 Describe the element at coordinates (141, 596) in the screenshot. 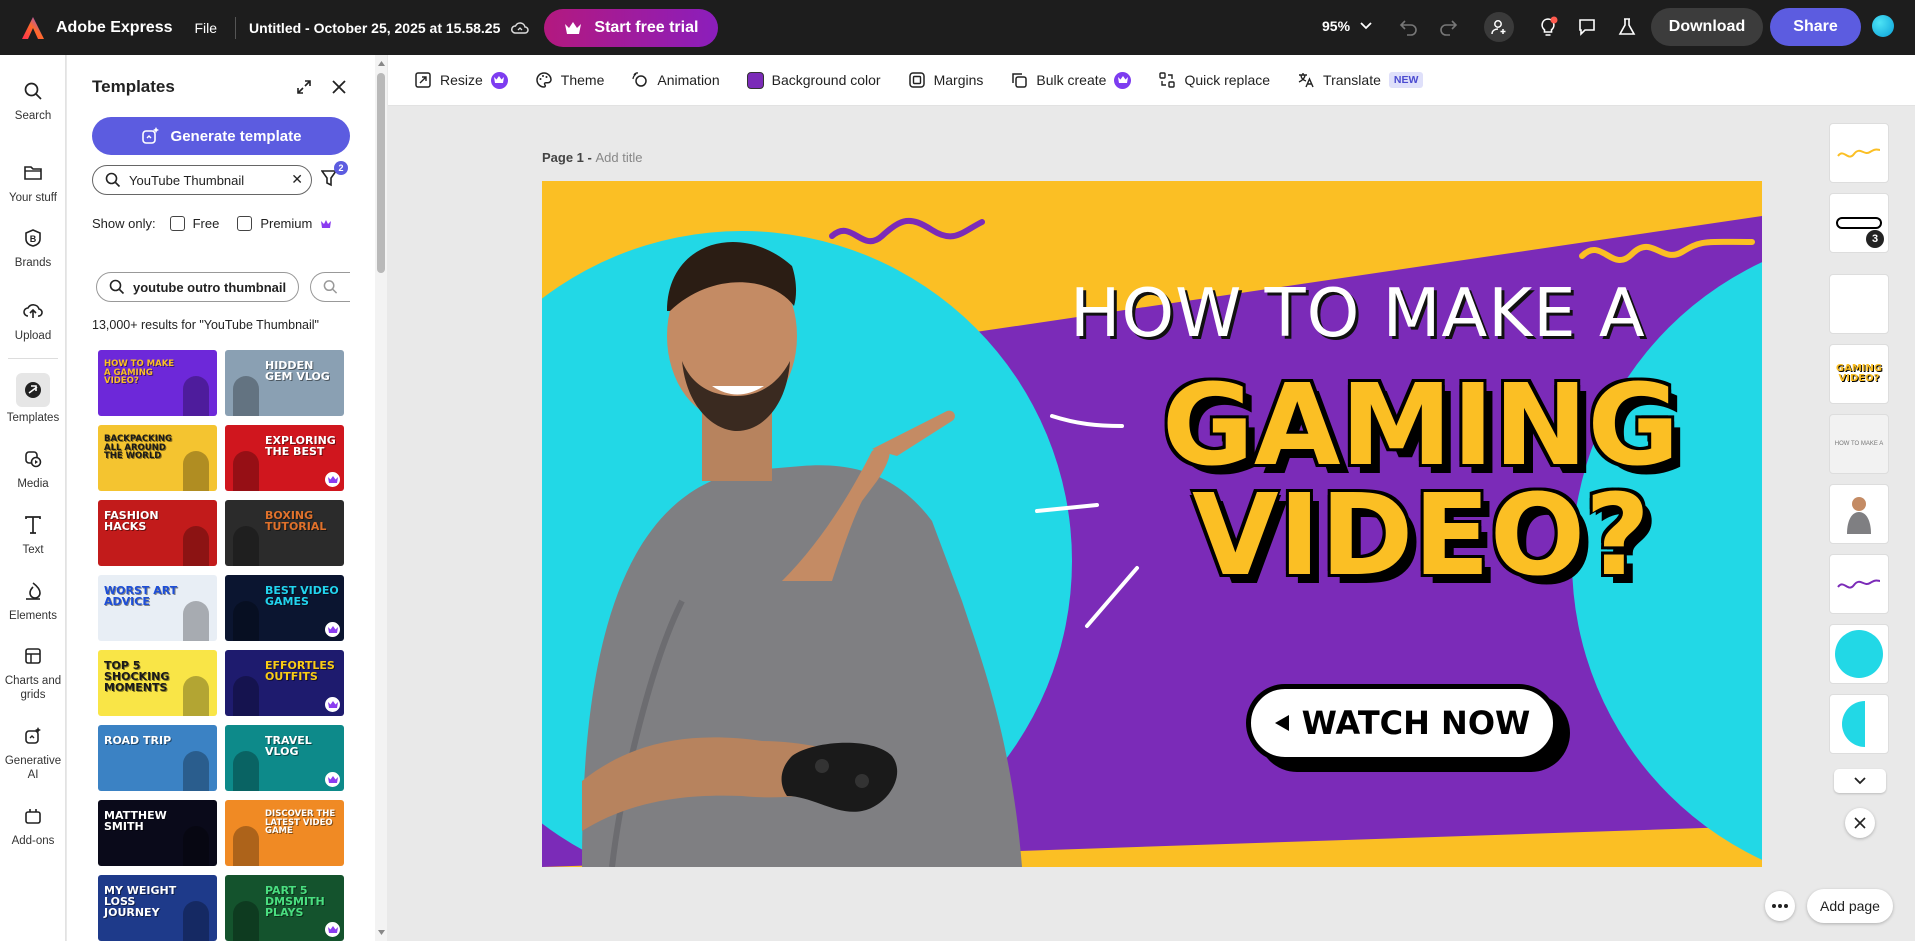

I see `template-thumbnail-text: Worst Art Advice` at that location.